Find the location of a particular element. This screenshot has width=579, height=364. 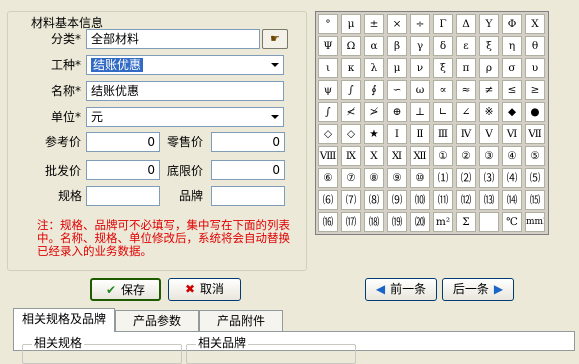

symbol-cell: ⑻ is located at coordinates (374, 200).